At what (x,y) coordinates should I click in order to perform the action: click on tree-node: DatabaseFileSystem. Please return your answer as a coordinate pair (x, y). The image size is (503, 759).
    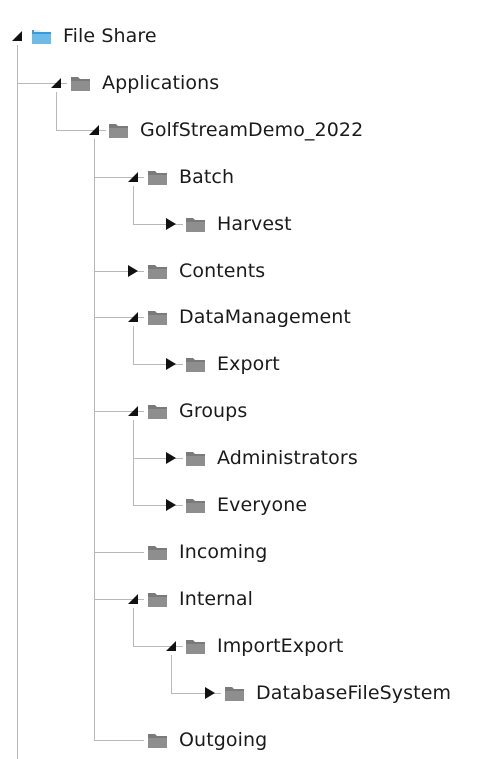
    Looking at the image, I should click on (337, 693).